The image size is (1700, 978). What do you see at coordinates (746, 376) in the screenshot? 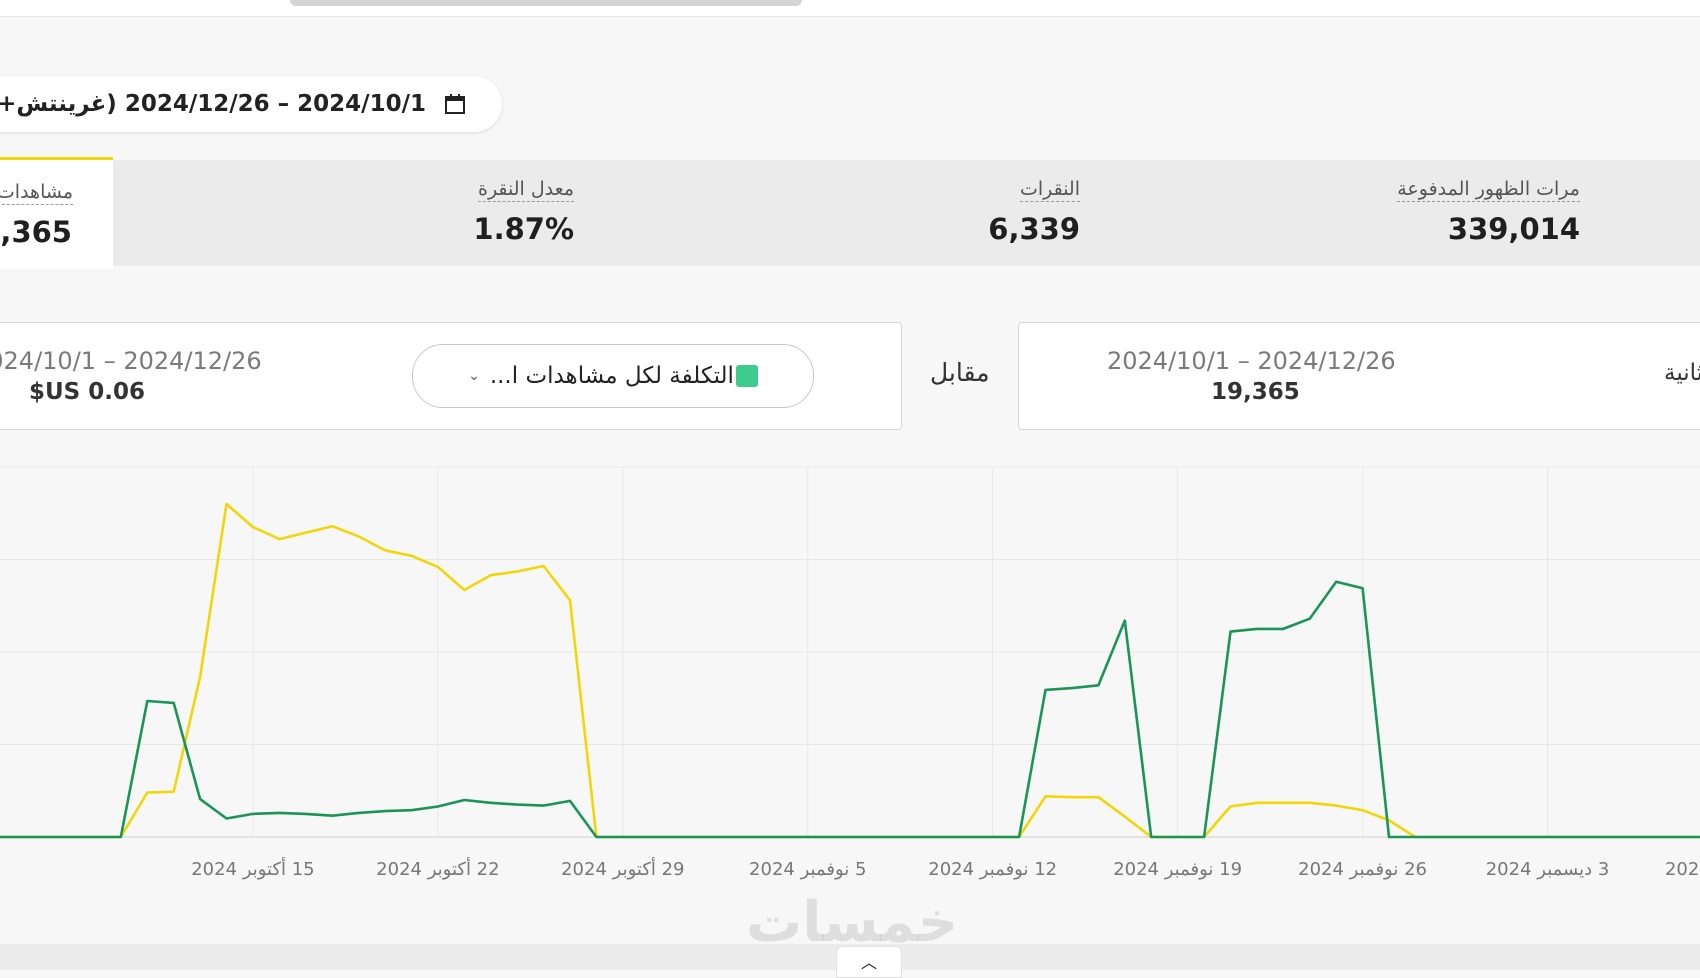
I see `series-color-swatch` at bounding box center [746, 376].